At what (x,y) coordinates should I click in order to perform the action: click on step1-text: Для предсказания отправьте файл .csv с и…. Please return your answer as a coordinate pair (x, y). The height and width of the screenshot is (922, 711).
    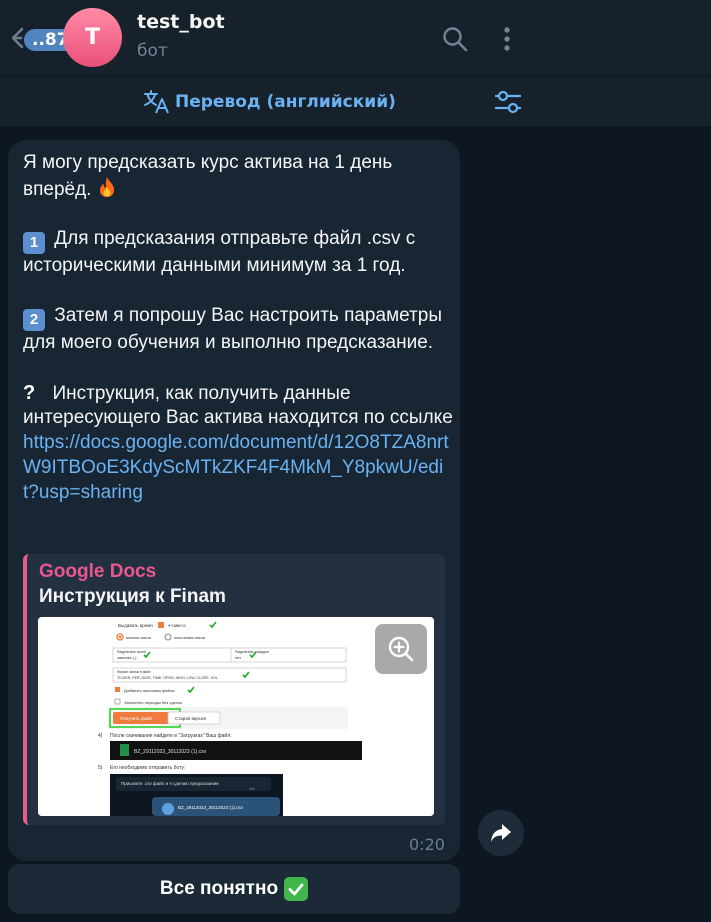
    Looking at the image, I should click on (219, 252).